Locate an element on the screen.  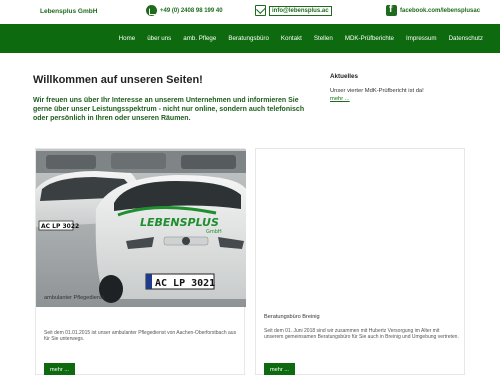
nav-item-amb-pflege: amb. Pflege is located at coordinates (199, 38).